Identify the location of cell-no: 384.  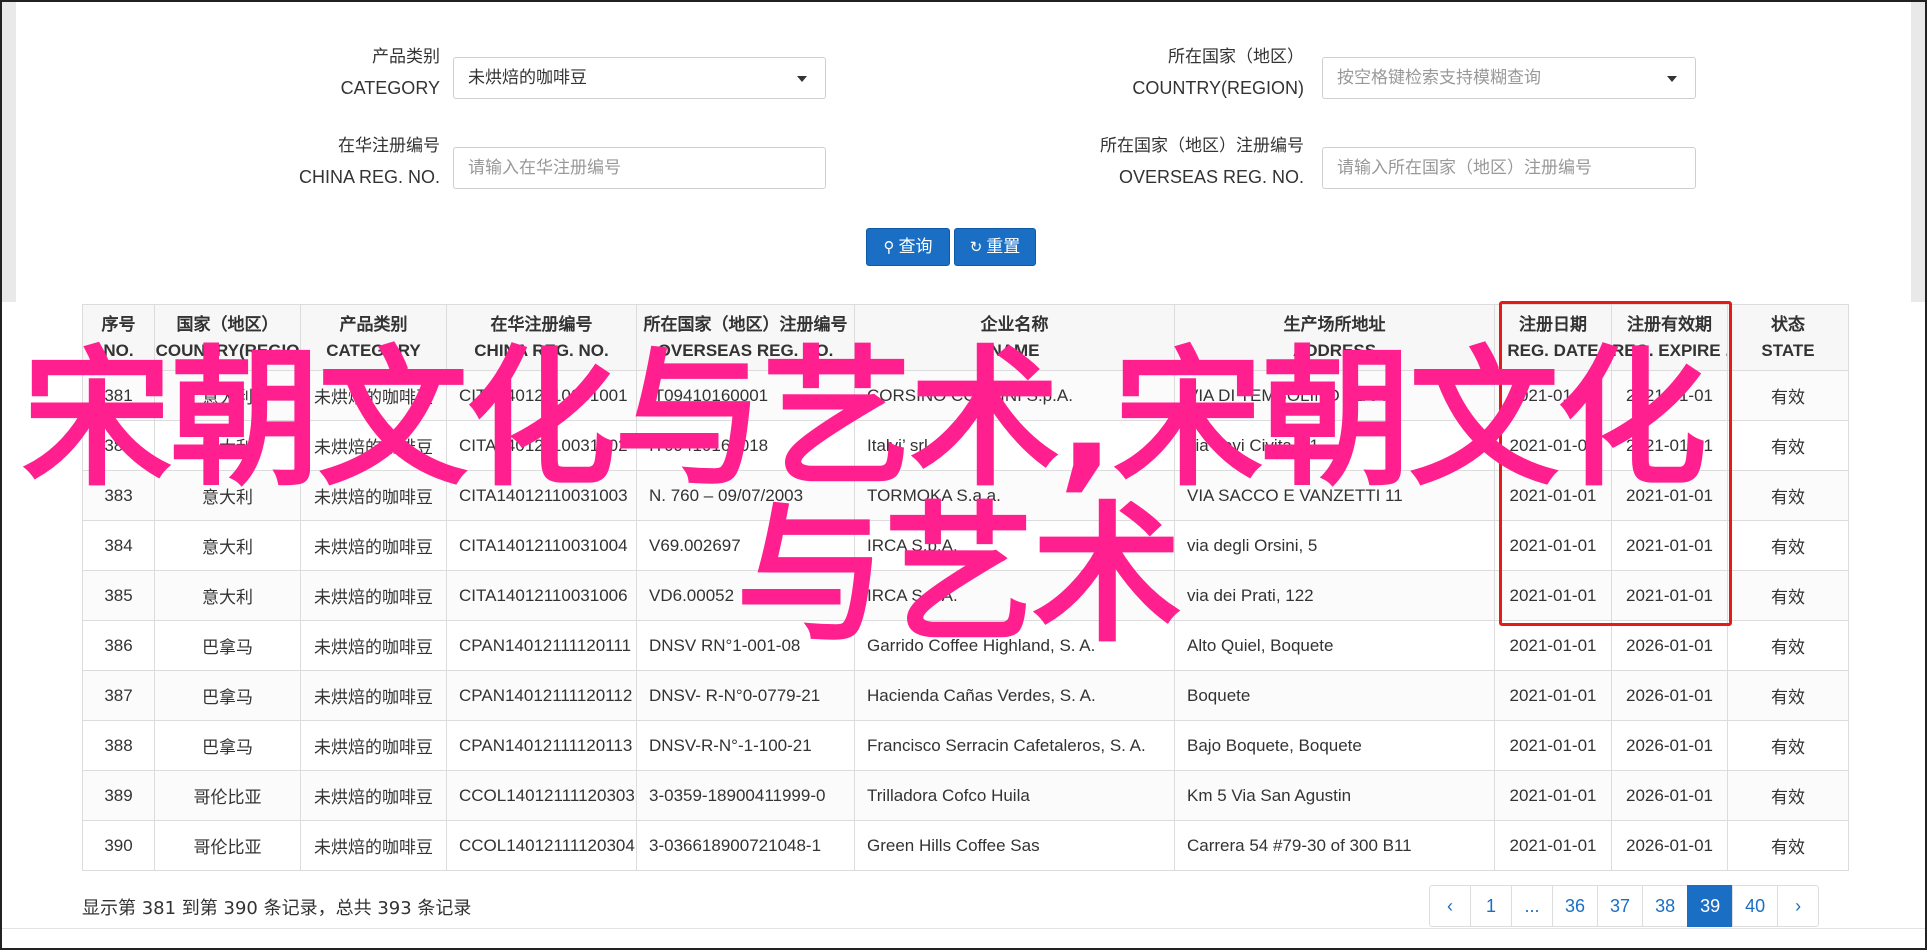
(118, 545).